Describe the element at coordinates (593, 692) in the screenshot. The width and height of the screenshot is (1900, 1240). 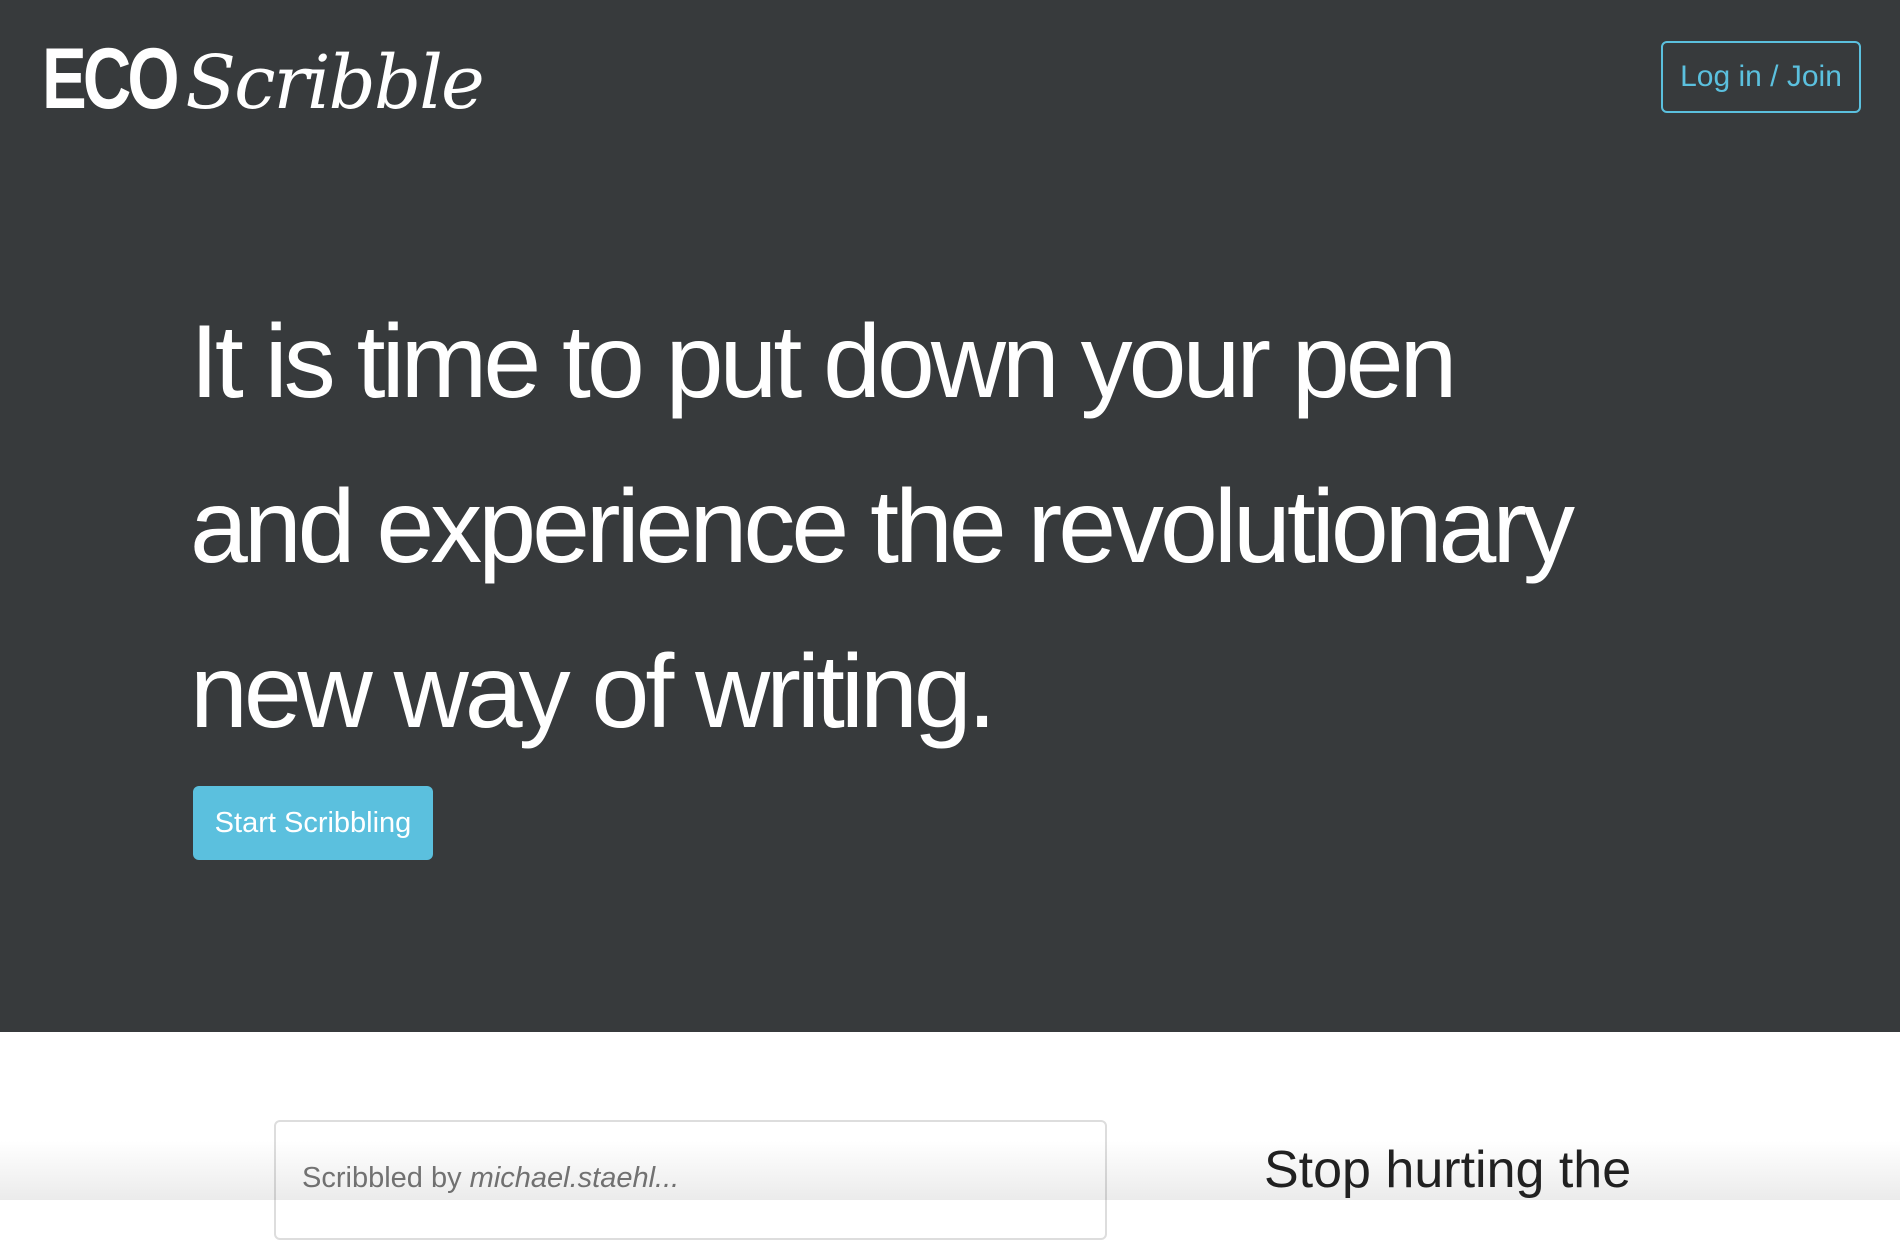
I see `headline-line-3: new way of writing.` at that location.